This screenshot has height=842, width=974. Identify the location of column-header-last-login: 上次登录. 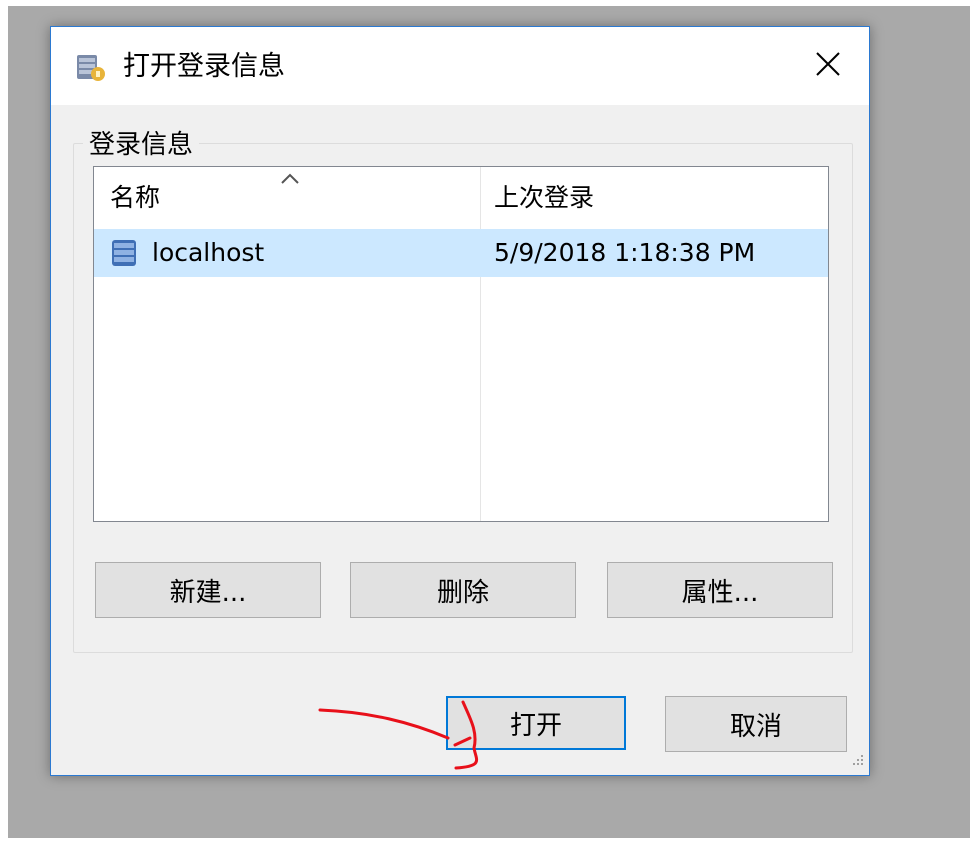
(544, 198).